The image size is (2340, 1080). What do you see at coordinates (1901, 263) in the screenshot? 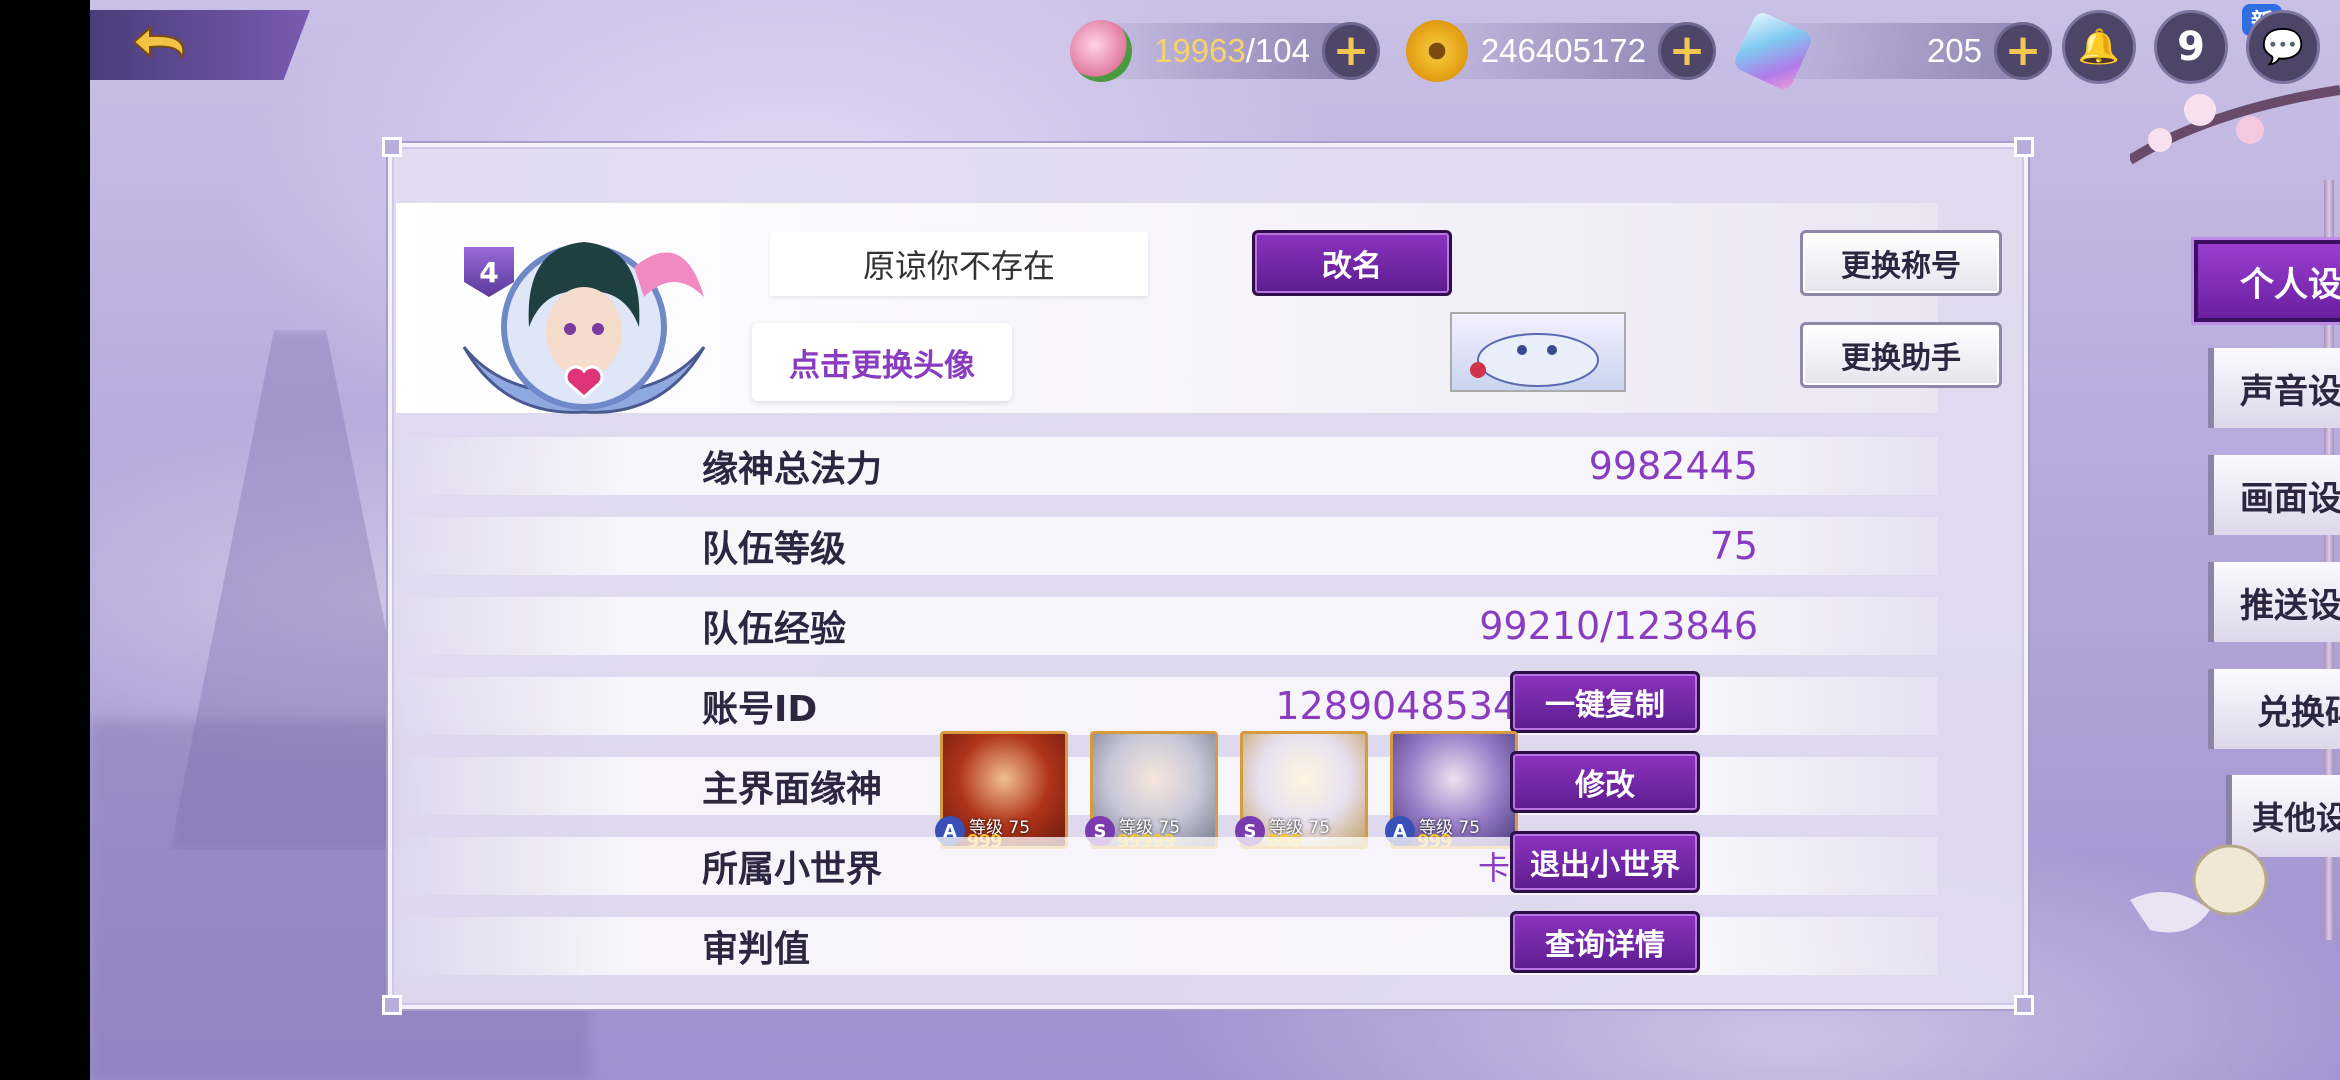
I see `change-title-button: 更换称号` at bounding box center [1901, 263].